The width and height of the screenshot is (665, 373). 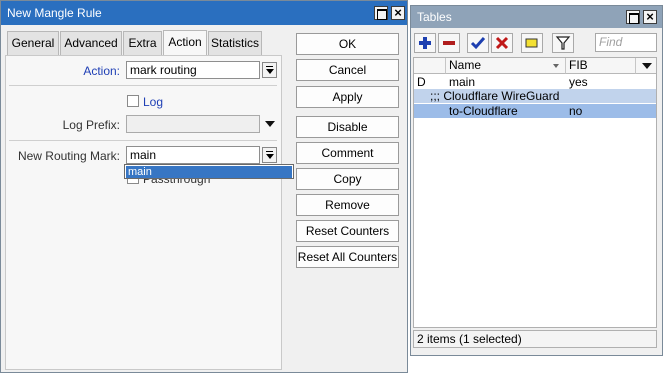 I want to click on status-bar: 2 items (1 selected), so click(x=535, y=339).